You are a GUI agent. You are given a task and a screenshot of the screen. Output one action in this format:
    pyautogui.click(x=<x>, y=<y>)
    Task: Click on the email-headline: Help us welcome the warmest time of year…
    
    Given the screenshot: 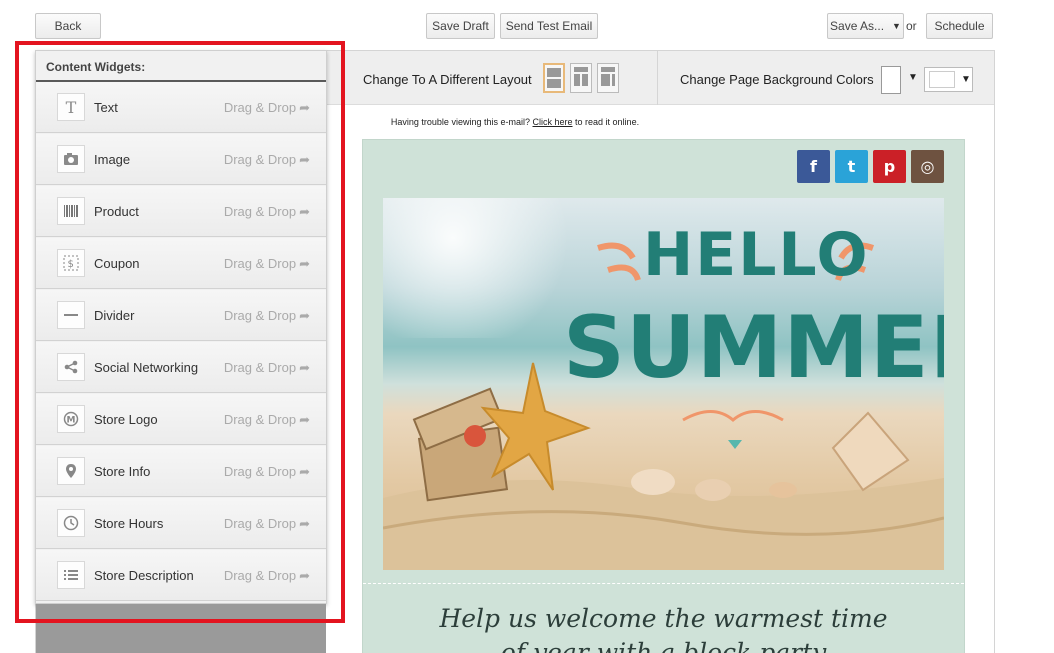 What is the action you would take?
    pyautogui.click(x=663, y=627)
    